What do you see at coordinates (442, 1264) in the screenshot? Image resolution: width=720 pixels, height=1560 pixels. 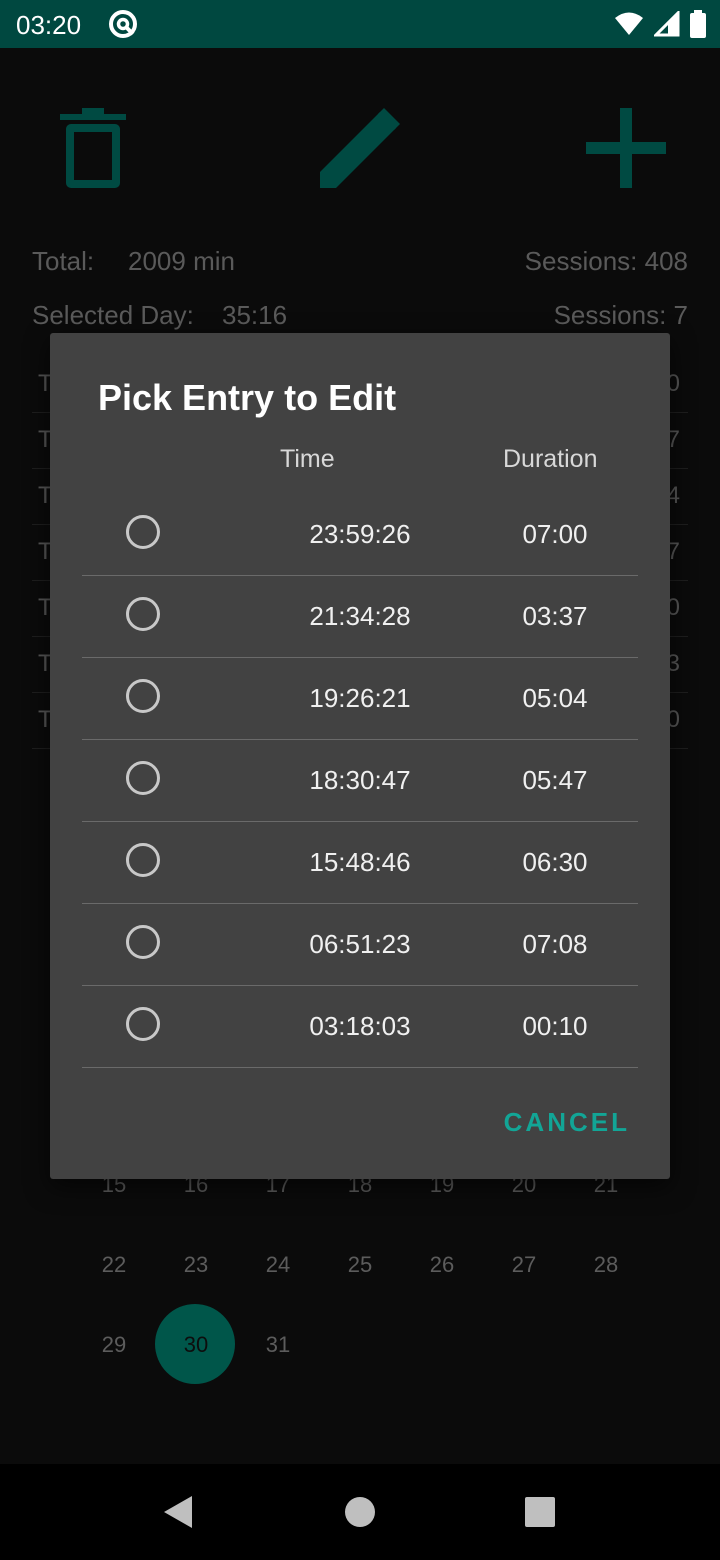 I see `calendar-day: 26` at bounding box center [442, 1264].